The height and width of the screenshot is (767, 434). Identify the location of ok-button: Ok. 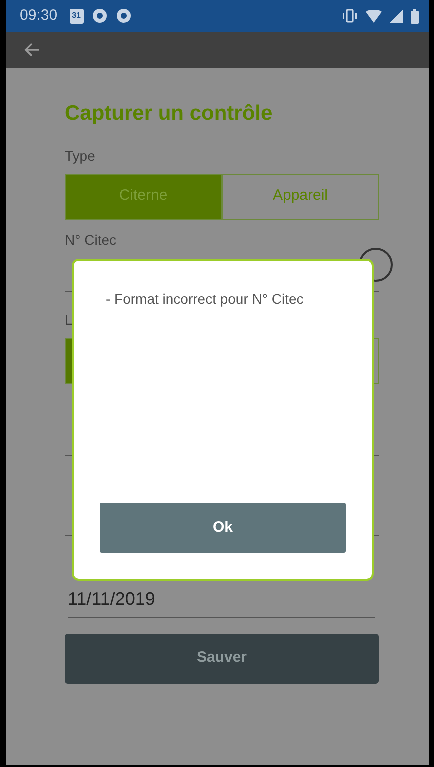
(223, 528).